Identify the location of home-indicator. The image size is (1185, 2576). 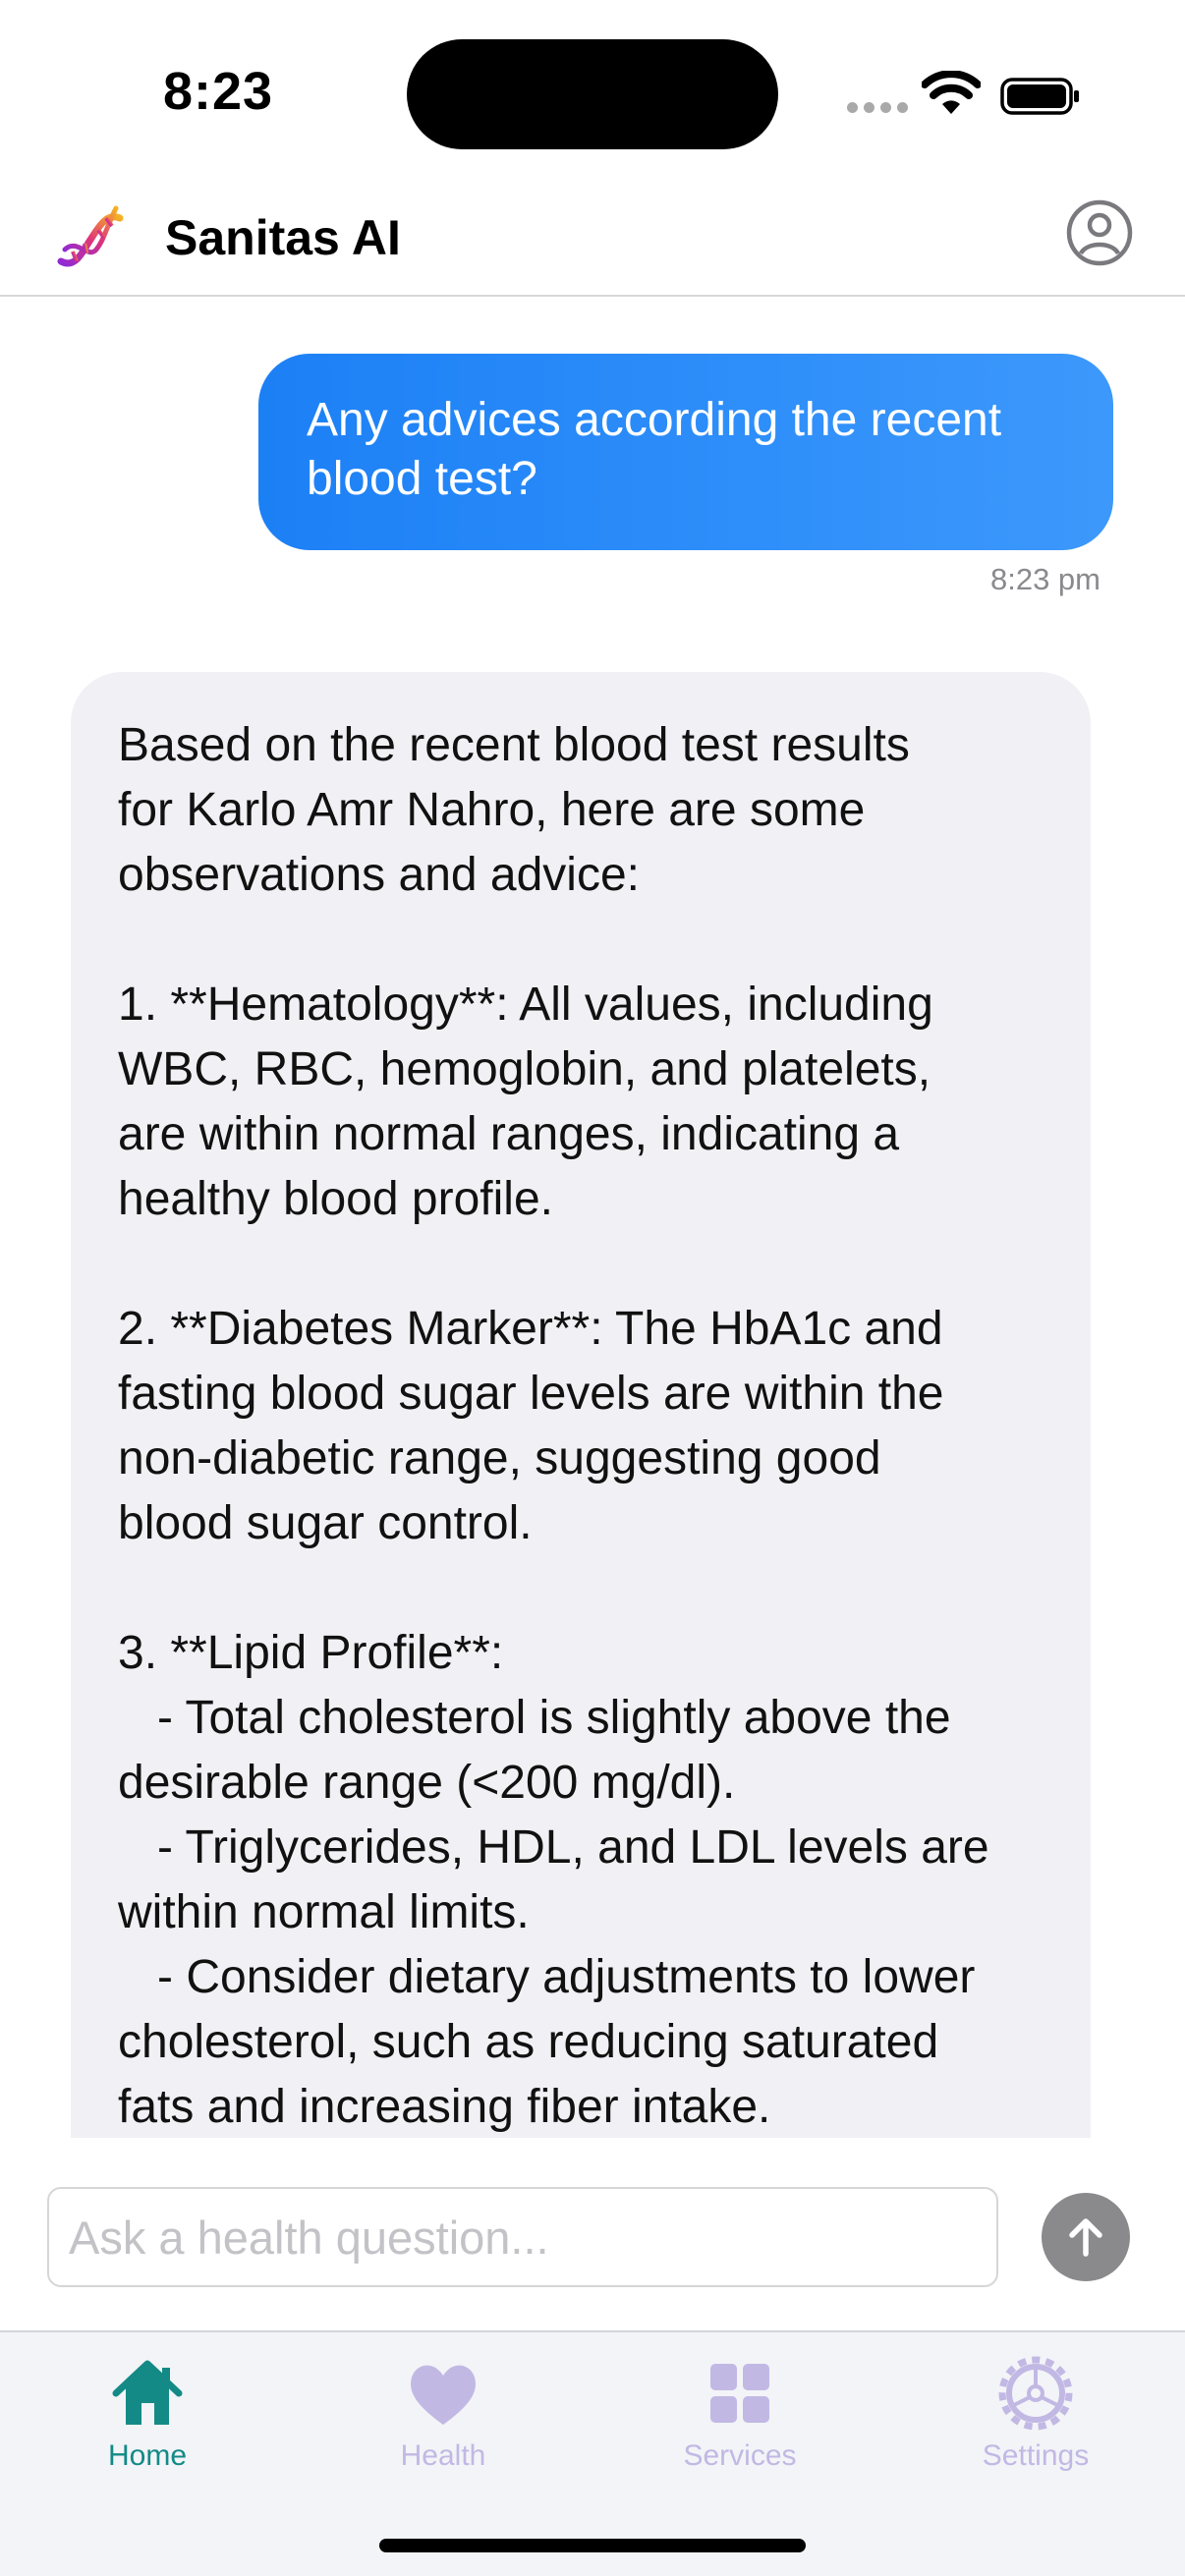
(592, 2545).